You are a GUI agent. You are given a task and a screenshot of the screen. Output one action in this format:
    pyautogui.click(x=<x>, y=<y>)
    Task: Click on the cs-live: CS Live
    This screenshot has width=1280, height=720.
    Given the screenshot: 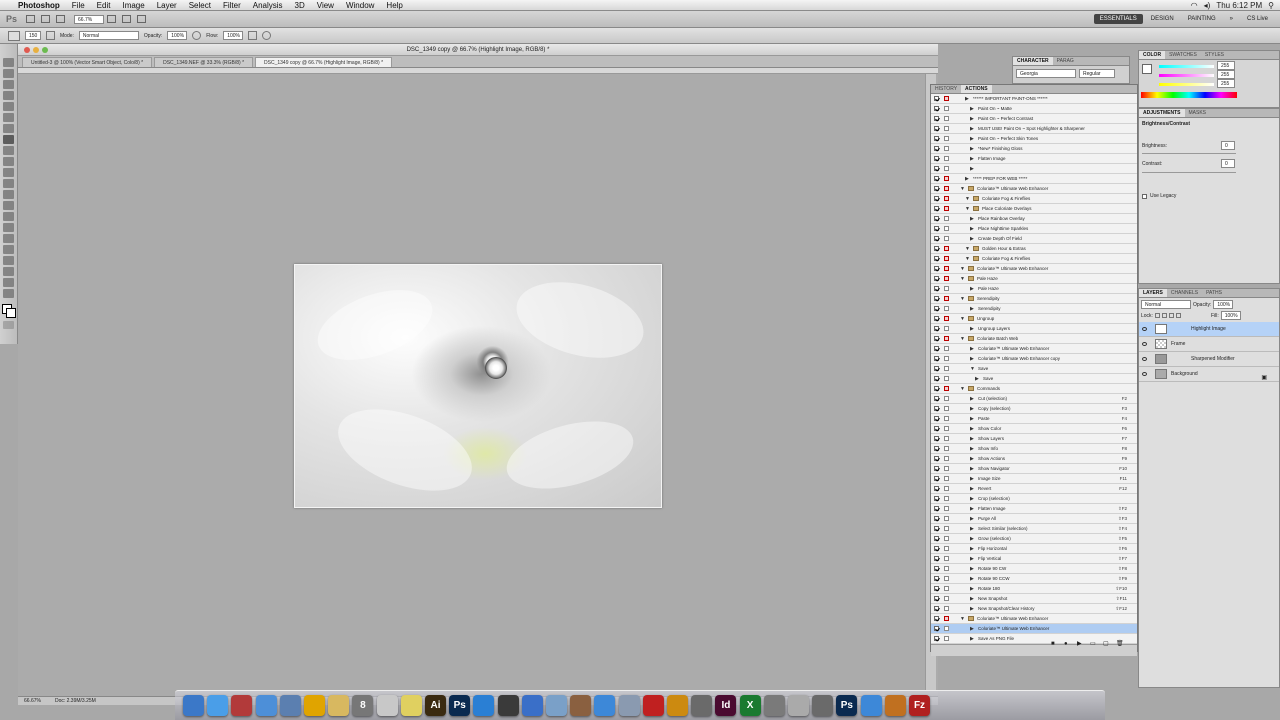 What is the action you would take?
    pyautogui.click(x=1257, y=19)
    